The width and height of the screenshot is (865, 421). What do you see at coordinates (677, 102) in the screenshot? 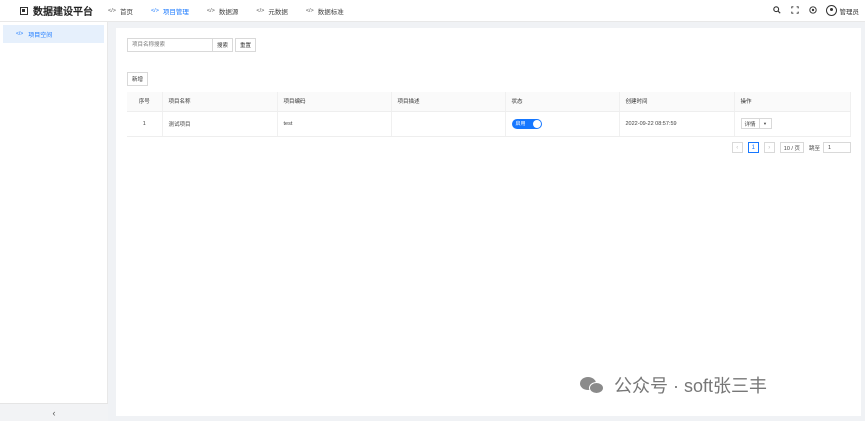
I see `column-header-created: 创建时间` at bounding box center [677, 102].